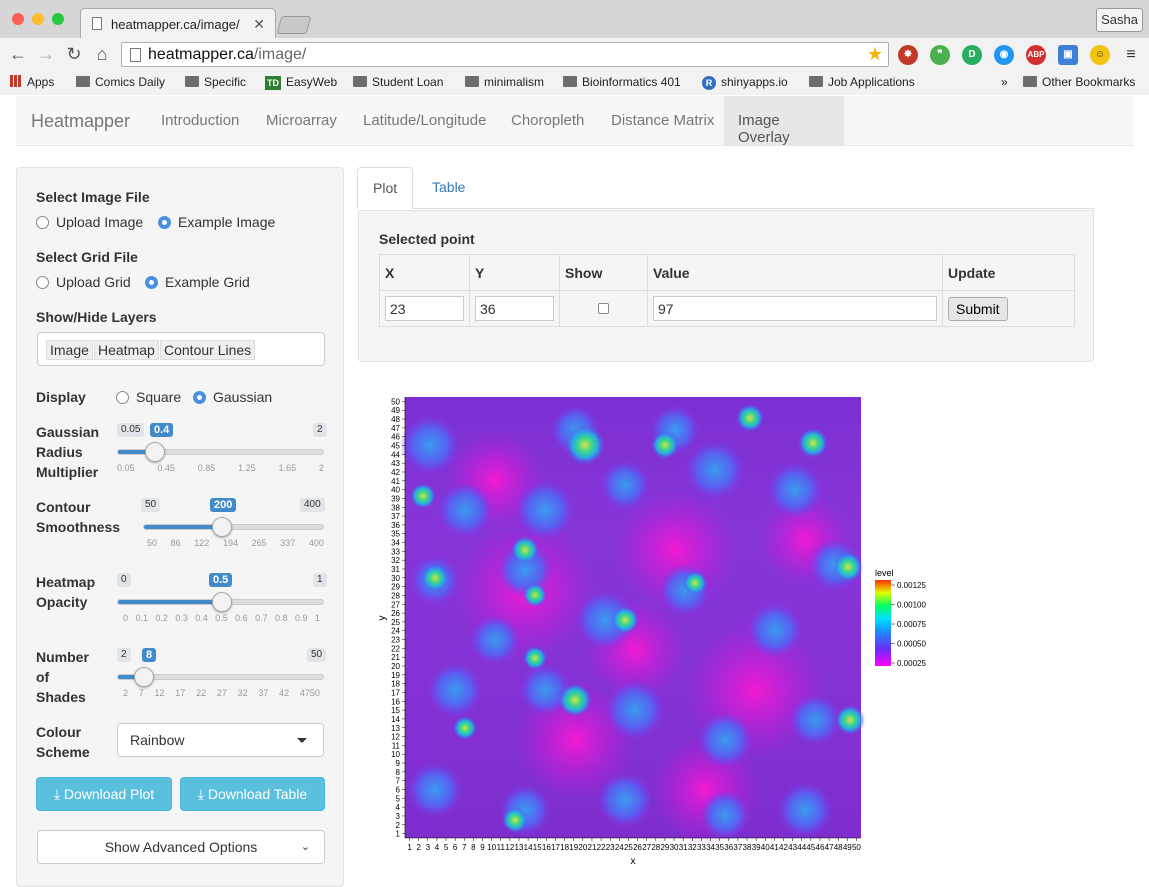  I want to click on menu-icon: ≡, so click(1131, 55).